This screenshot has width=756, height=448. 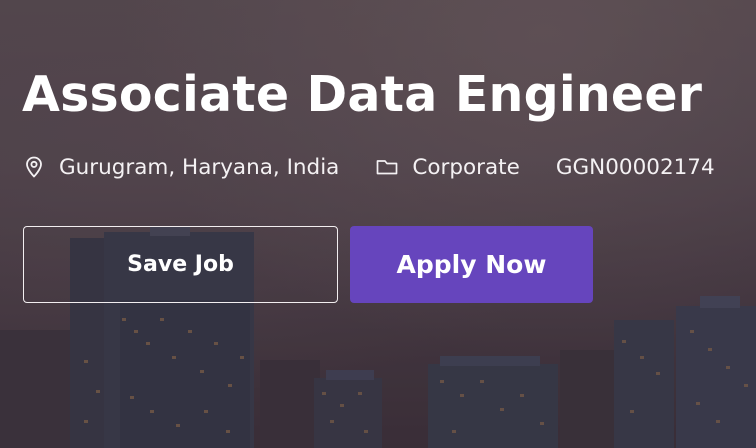 I want to click on folder-icon, so click(x=387, y=167).